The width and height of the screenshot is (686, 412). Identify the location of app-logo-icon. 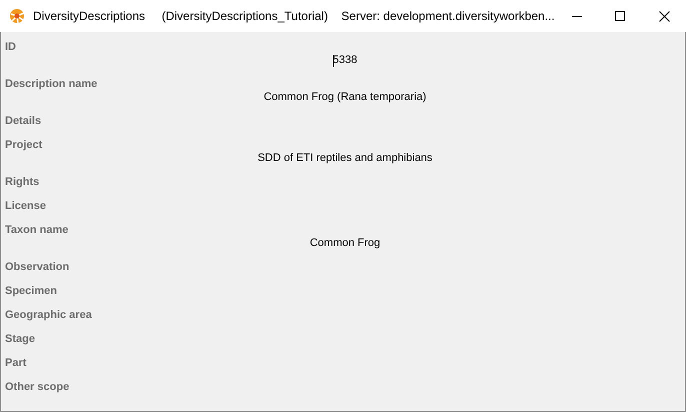
(17, 16).